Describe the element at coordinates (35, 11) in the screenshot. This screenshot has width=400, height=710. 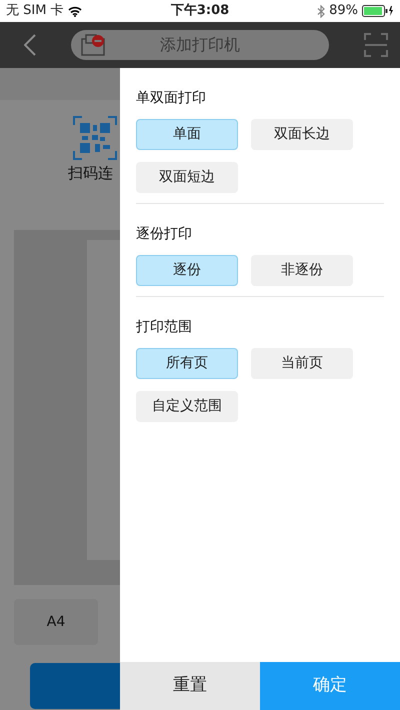
I see `carrier-text: 无 SIM 卡` at that location.